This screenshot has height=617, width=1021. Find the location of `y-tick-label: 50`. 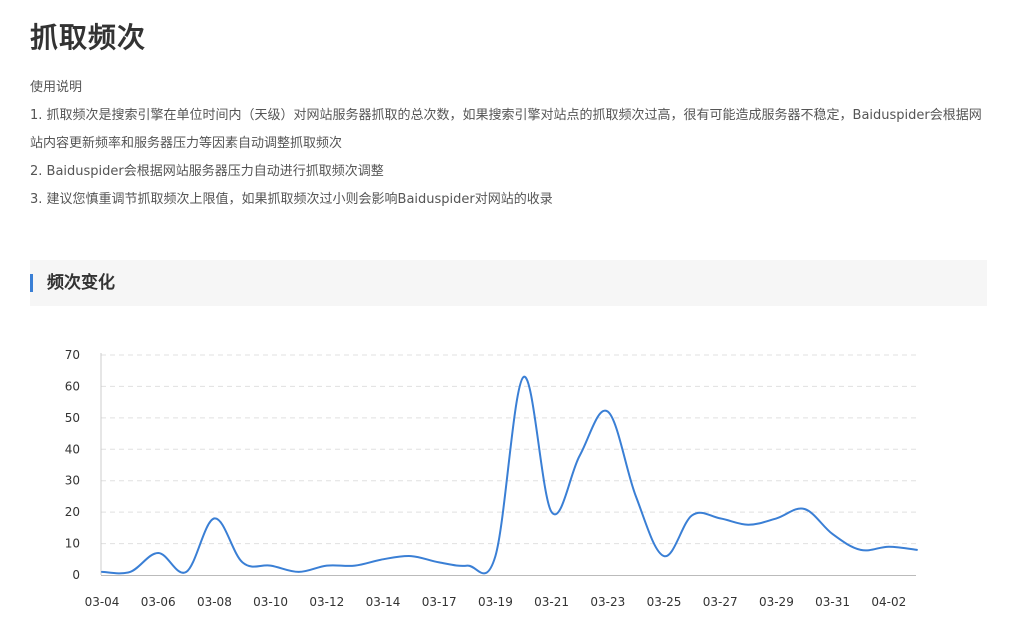

y-tick-label: 50 is located at coordinates (72, 418).